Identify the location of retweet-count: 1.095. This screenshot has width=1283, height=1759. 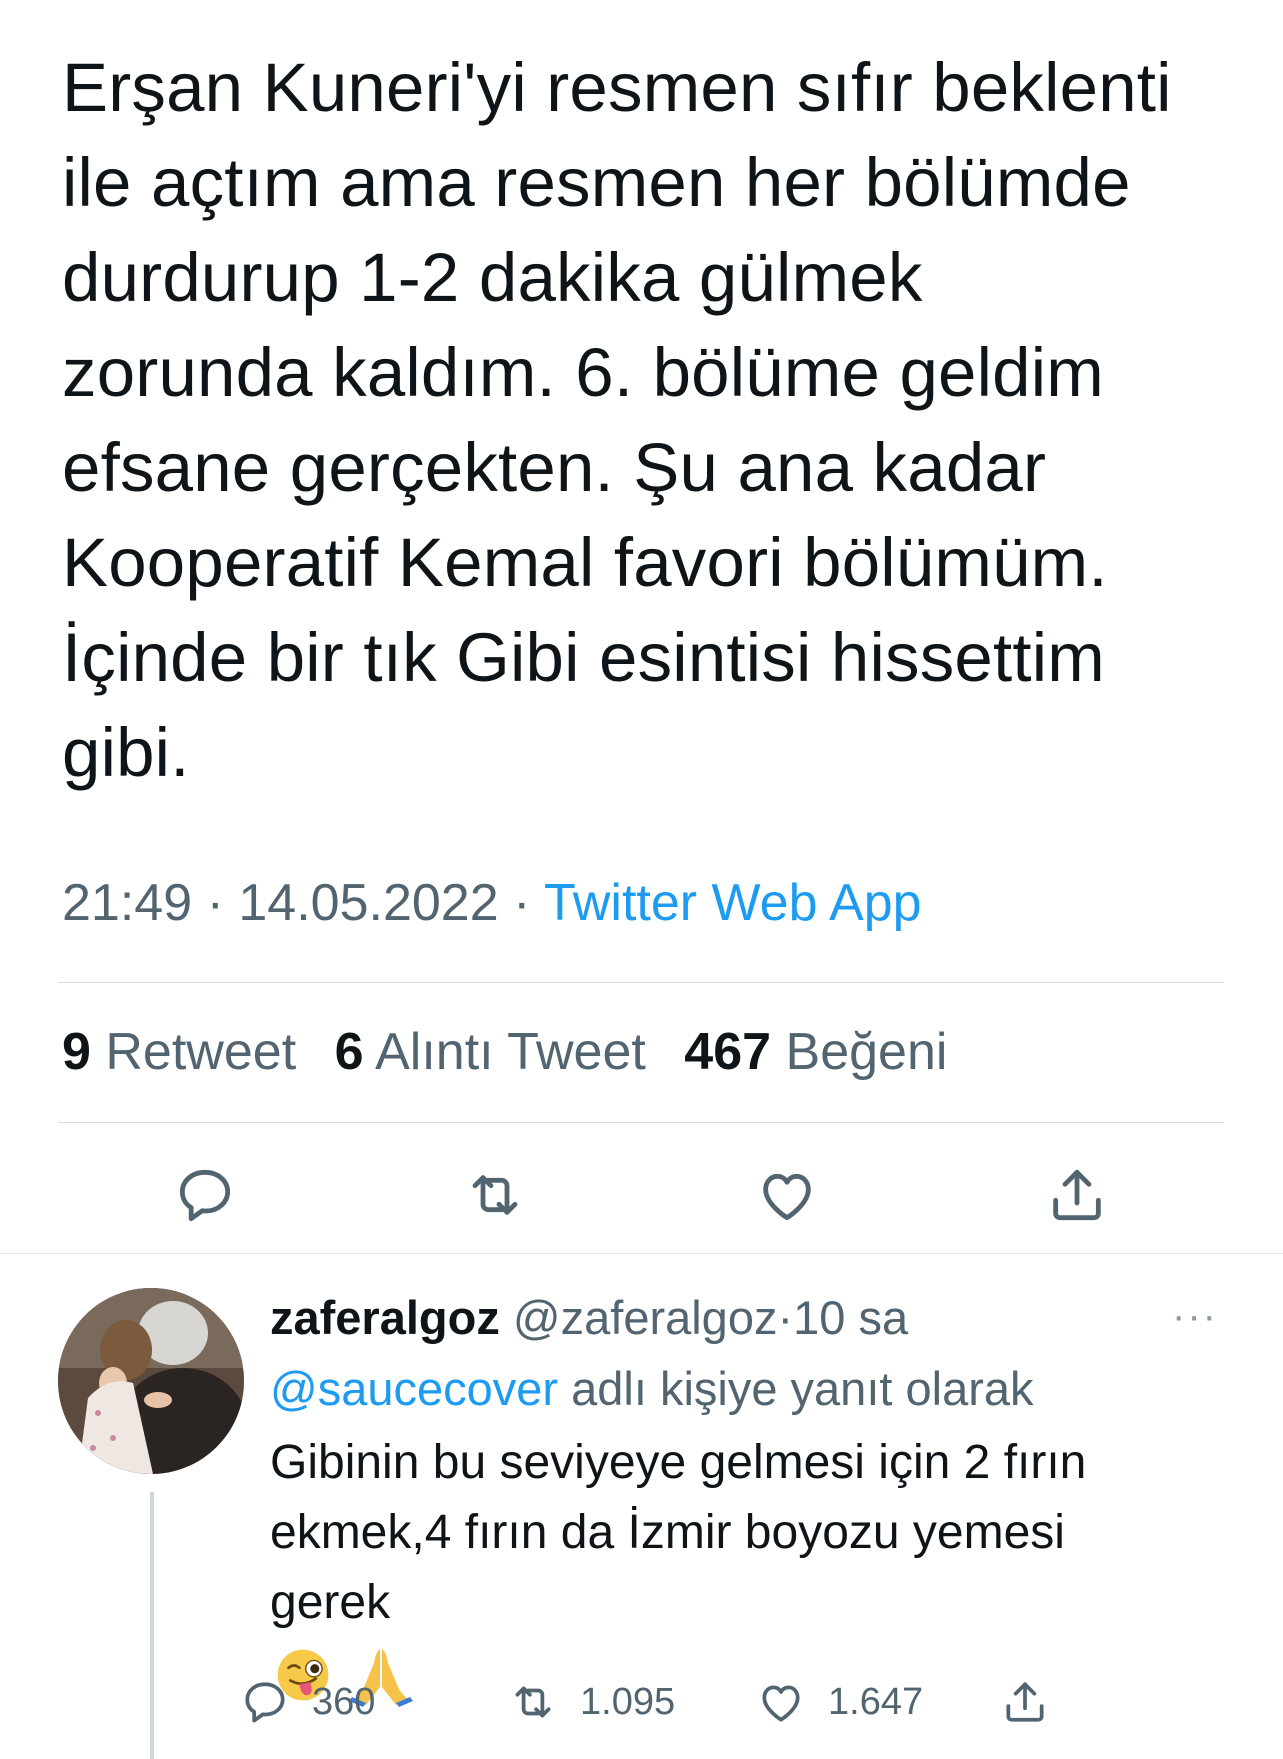
(628, 1701).